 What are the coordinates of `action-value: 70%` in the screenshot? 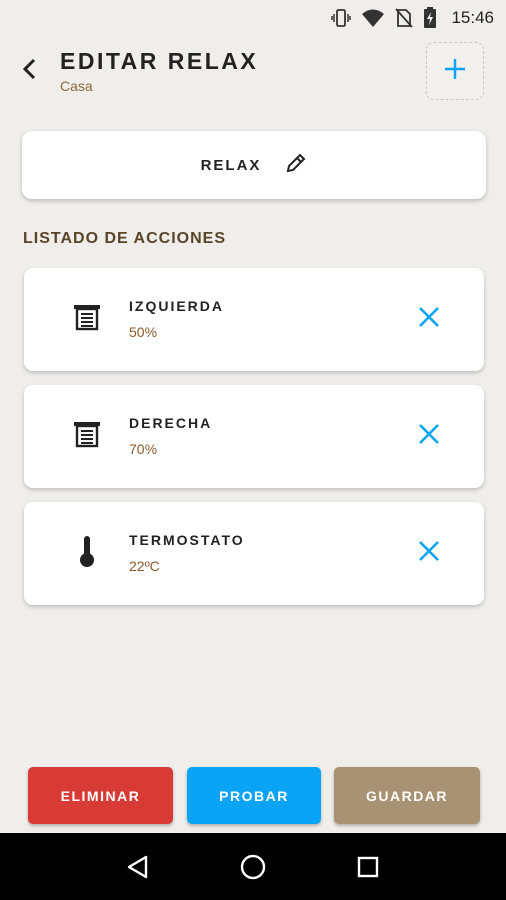 It's located at (143, 449).